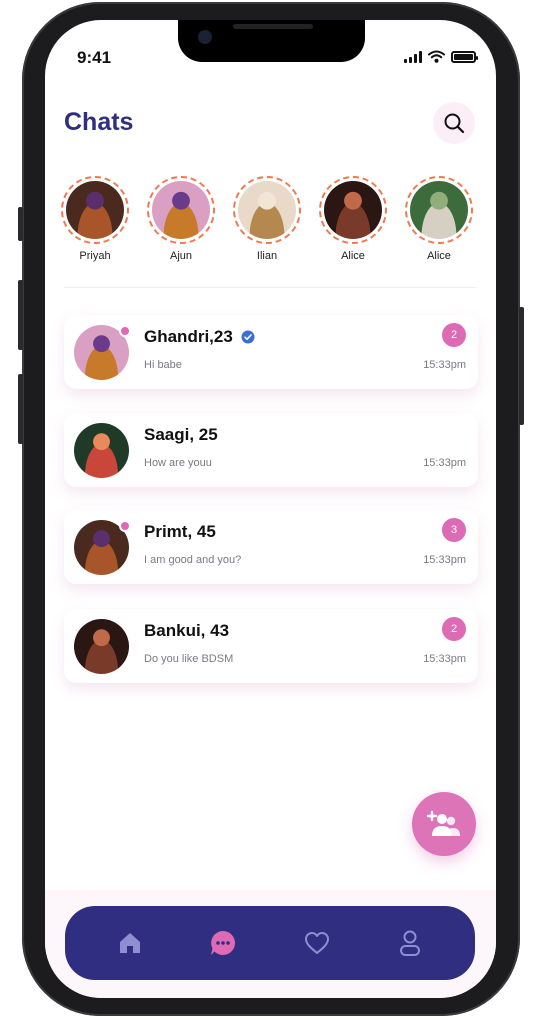 This screenshot has height=1020, width=540. Describe the element at coordinates (248, 337) in the screenshot. I see `verified-icon` at that location.